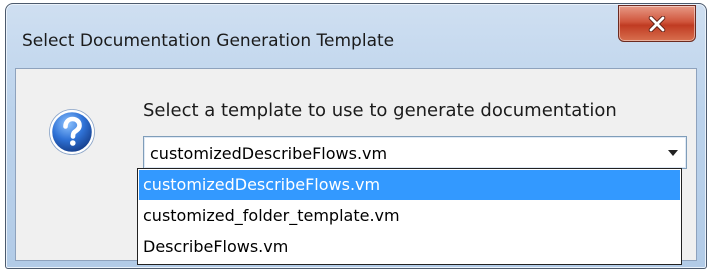 This screenshot has height=270, width=712. I want to click on option-customized-folder-template: customized_folder_template.vm, so click(409, 216).